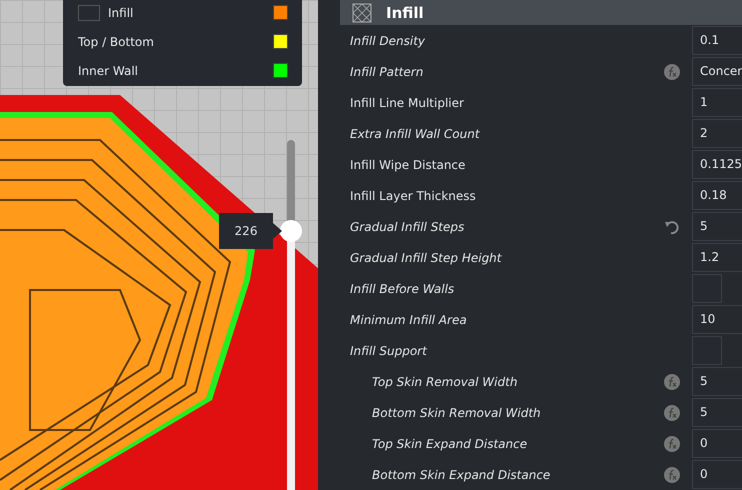  I want to click on value-field: Concer, so click(717, 71).